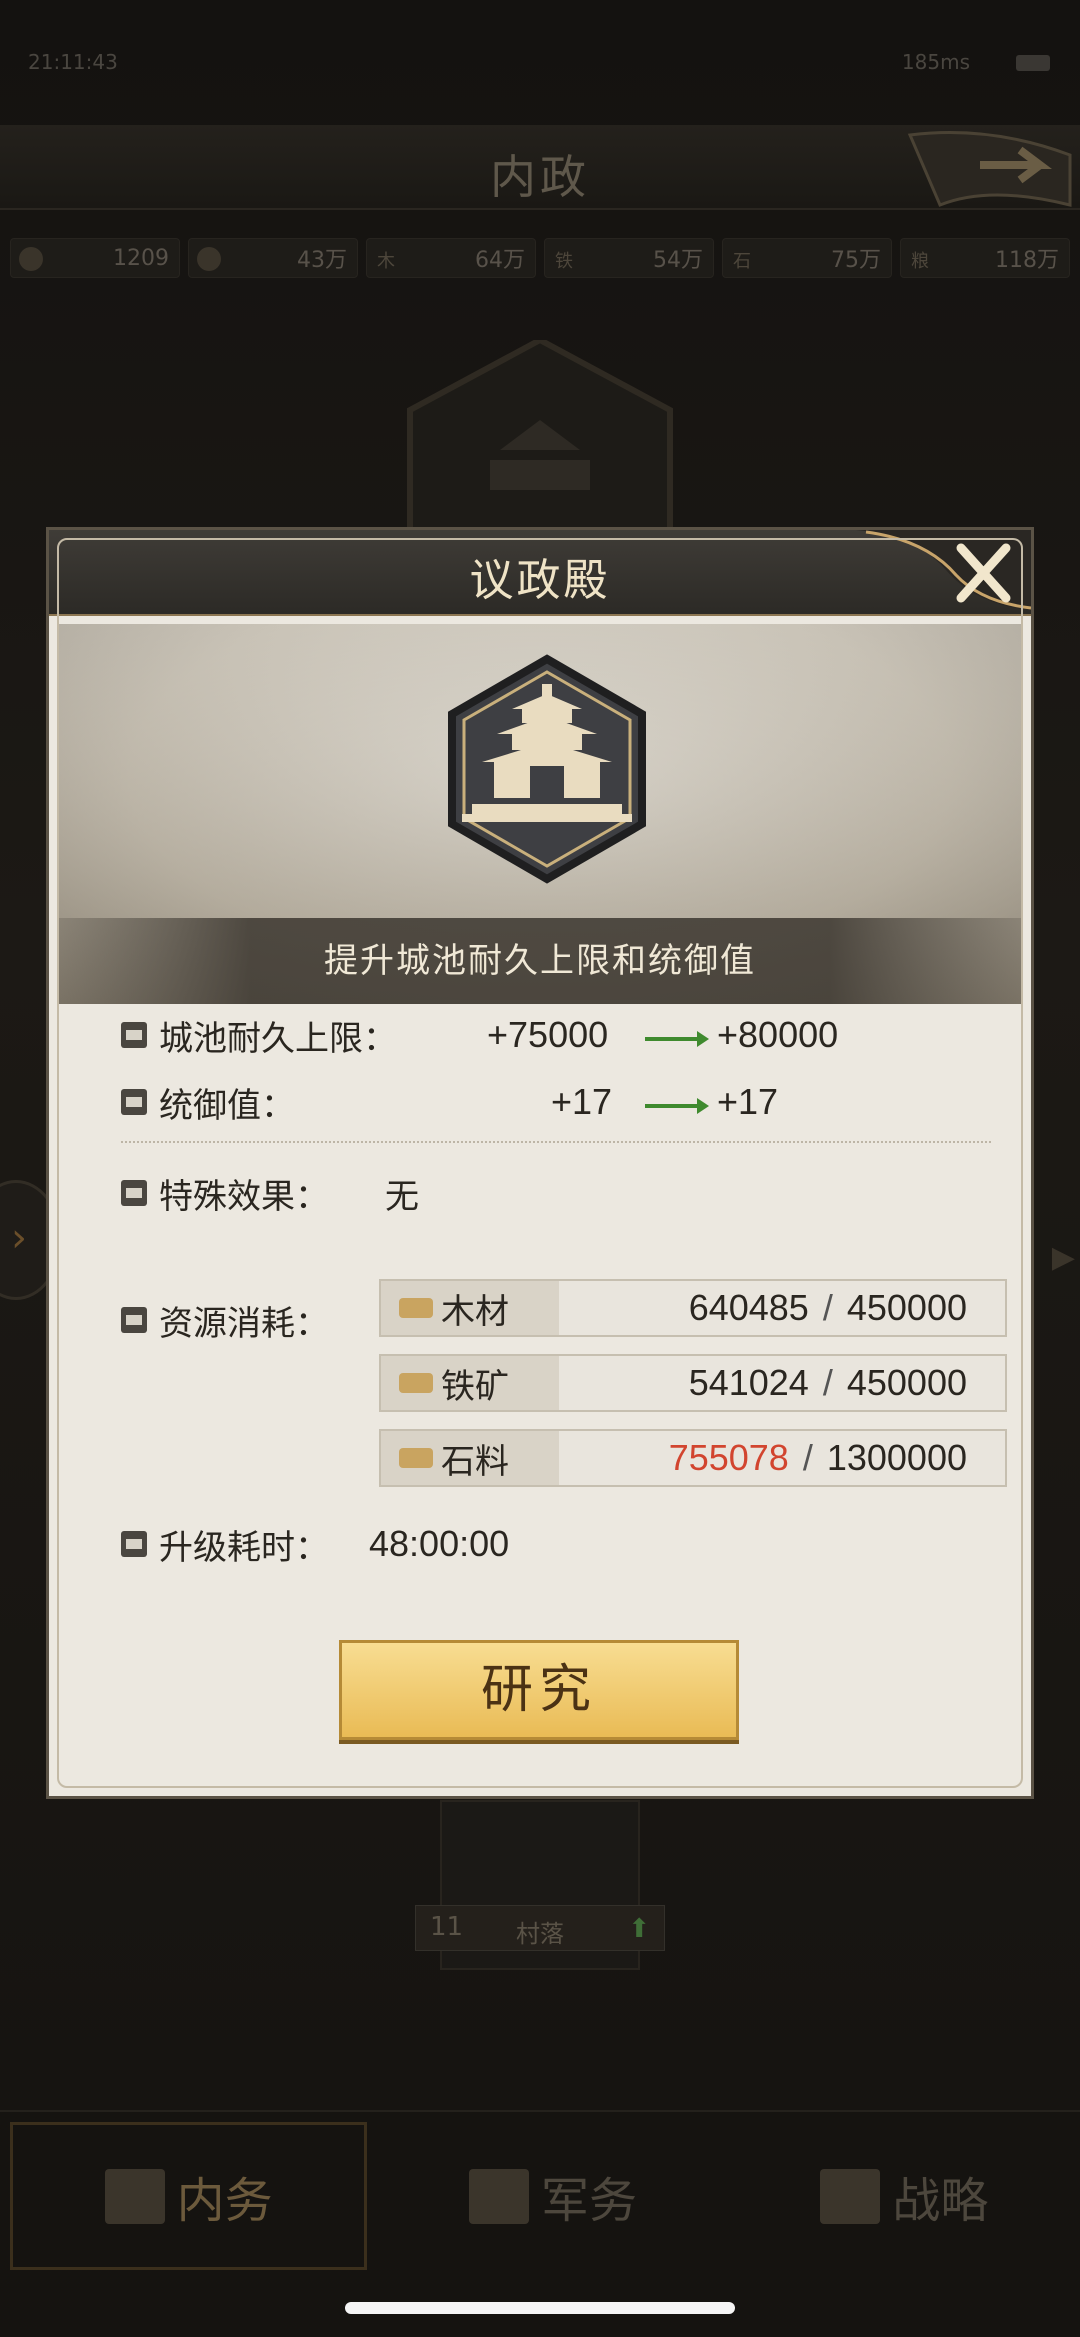 The height and width of the screenshot is (2337, 1080). I want to click on right-arrow-icon: ▶, so click(1063, 1257).